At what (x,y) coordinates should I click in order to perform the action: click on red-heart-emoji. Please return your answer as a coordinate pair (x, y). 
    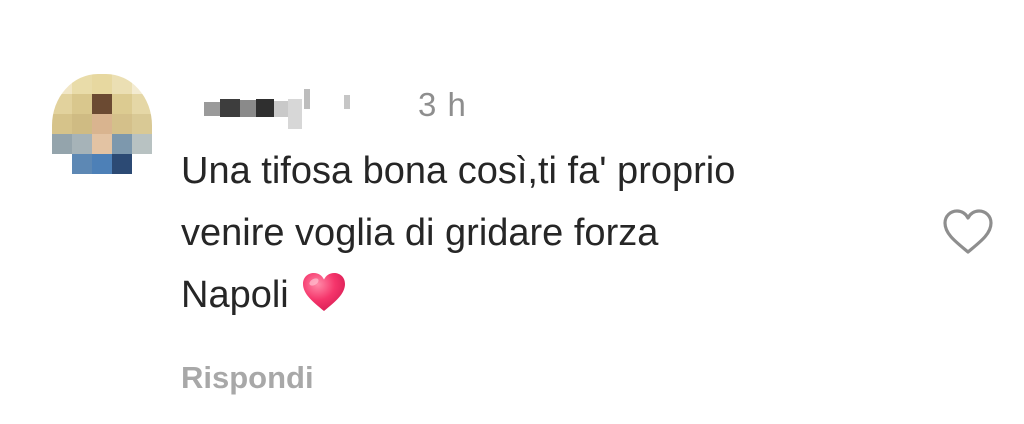
    Looking at the image, I should click on (324, 301).